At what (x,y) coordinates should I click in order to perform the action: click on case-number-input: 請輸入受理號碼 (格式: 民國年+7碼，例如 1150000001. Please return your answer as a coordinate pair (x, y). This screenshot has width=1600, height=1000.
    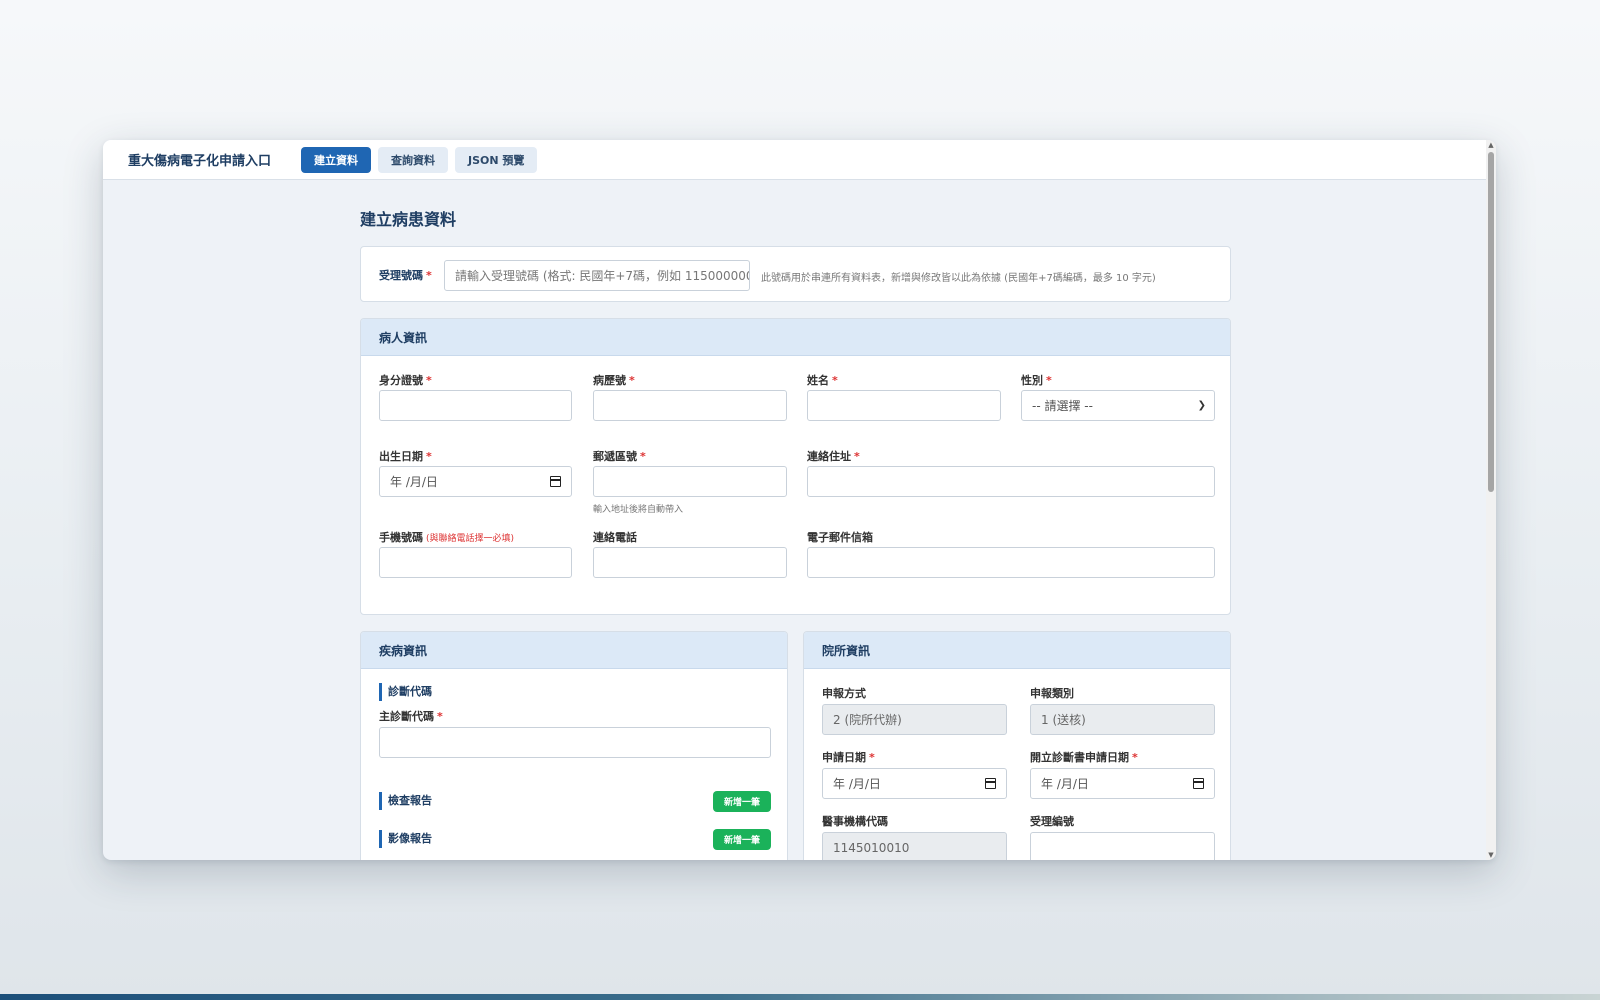
    Looking at the image, I should click on (597, 275).